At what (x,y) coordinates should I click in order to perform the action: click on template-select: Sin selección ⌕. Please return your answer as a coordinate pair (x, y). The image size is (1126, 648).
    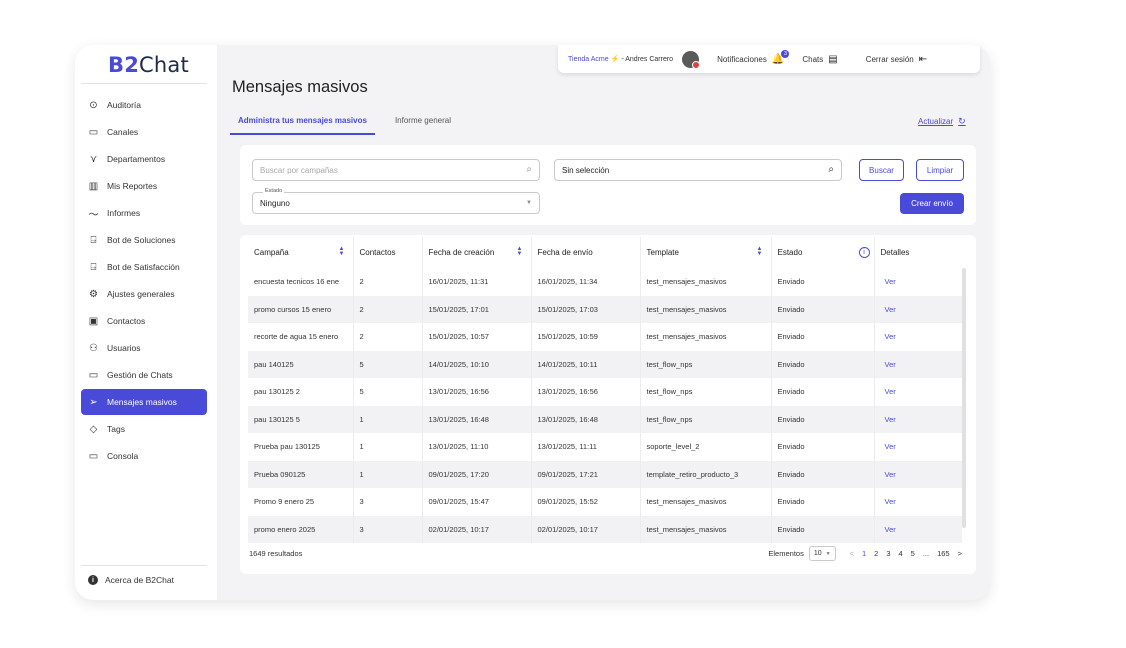
    Looking at the image, I should click on (698, 170).